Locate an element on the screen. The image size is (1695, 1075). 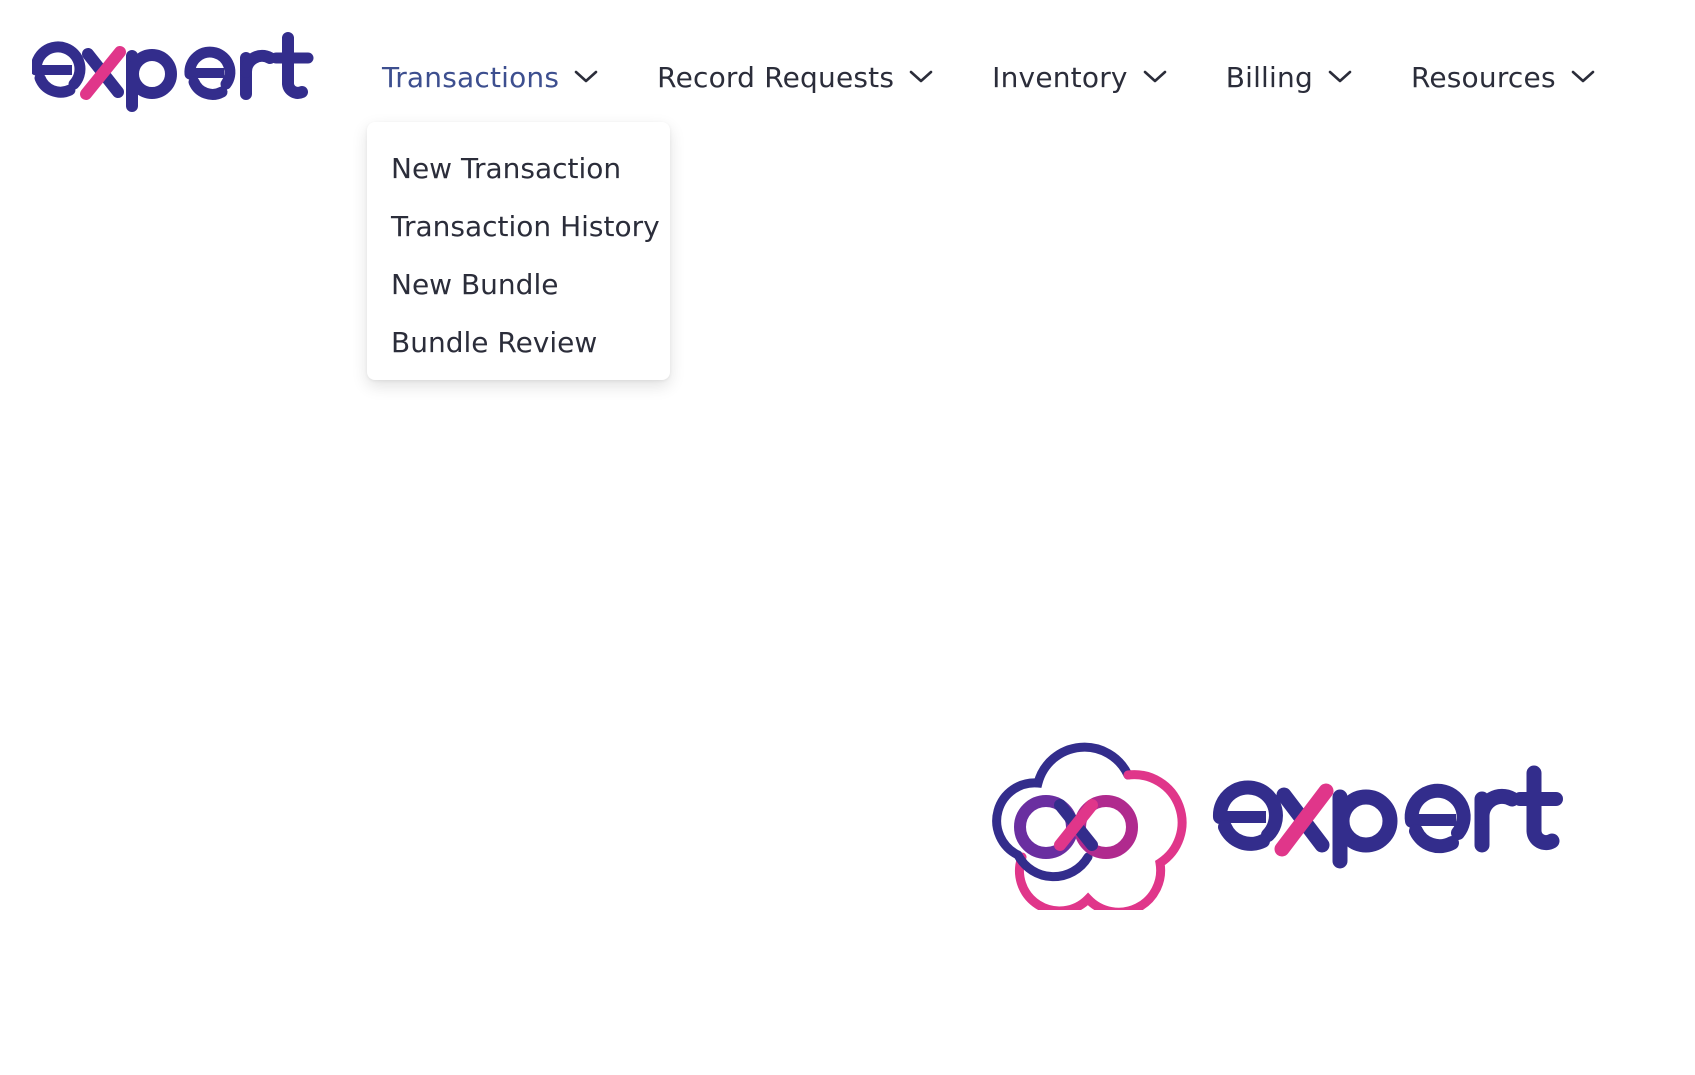
menu-item-bundle-review: Bundle Review is located at coordinates (518, 343).